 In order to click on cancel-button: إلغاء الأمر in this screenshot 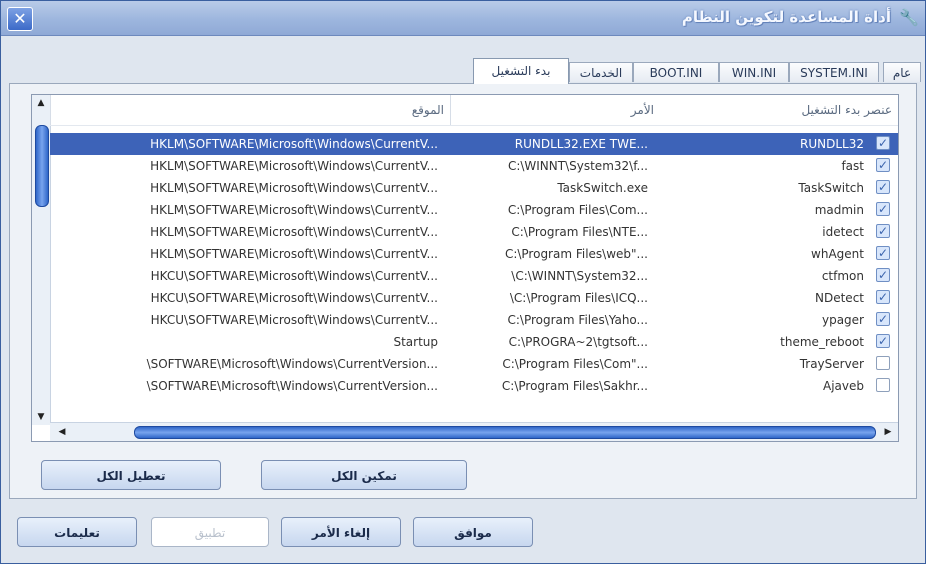, I will do `click(341, 532)`.